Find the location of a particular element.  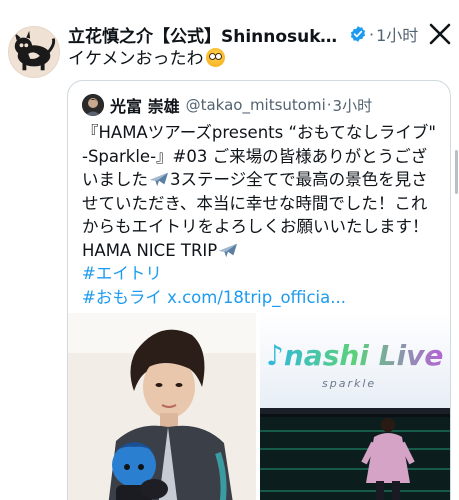

quote-line-segment: 3ステージ全てで最高の景色を見さ is located at coordinates (299, 179).